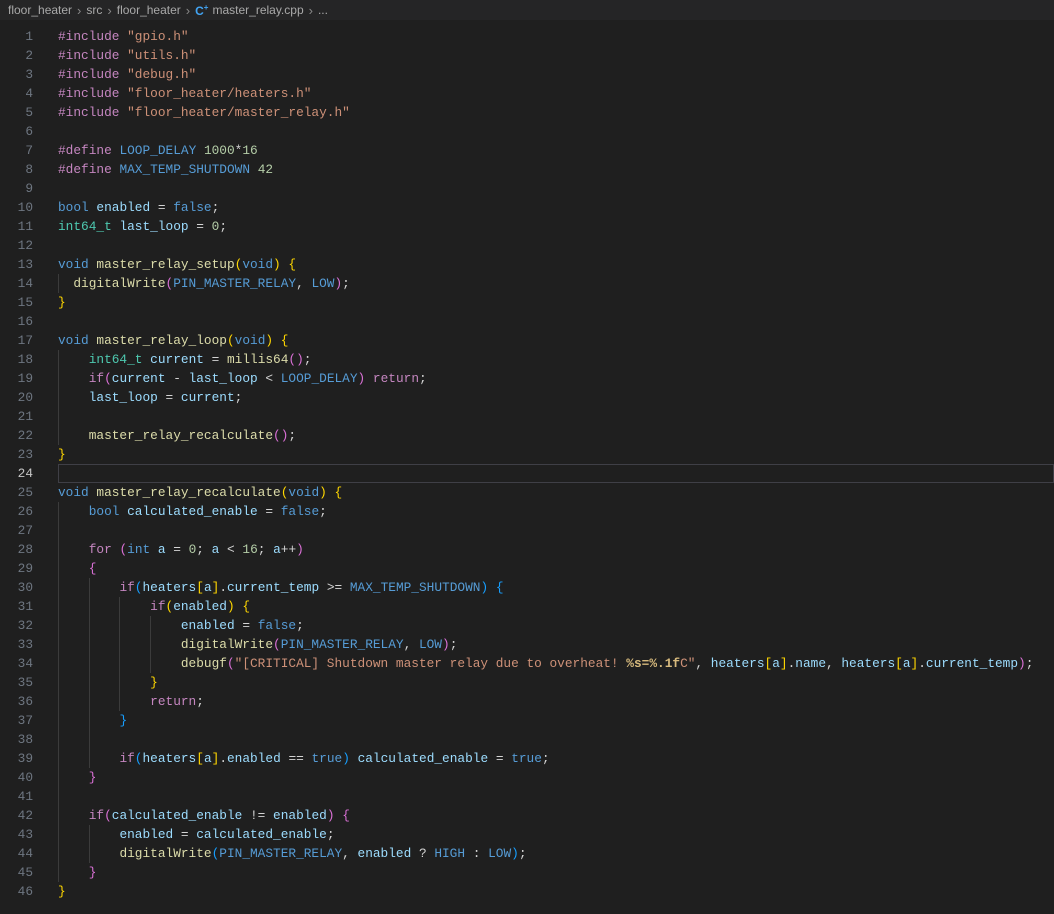 Image resolution: width=1054 pixels, height=914 pixels. I want to click on line-number: 2, so click(16, 55).